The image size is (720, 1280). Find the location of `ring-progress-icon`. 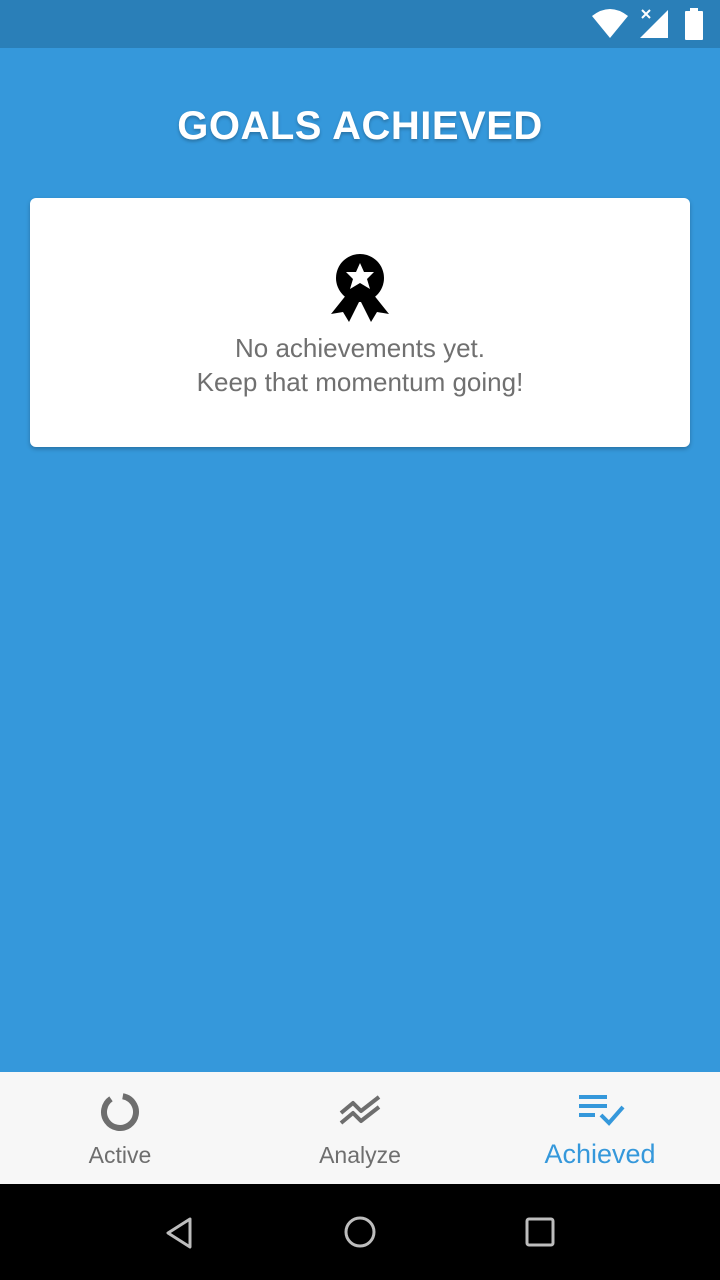

ring-progress-icon is located at coordinates (120, 1112).